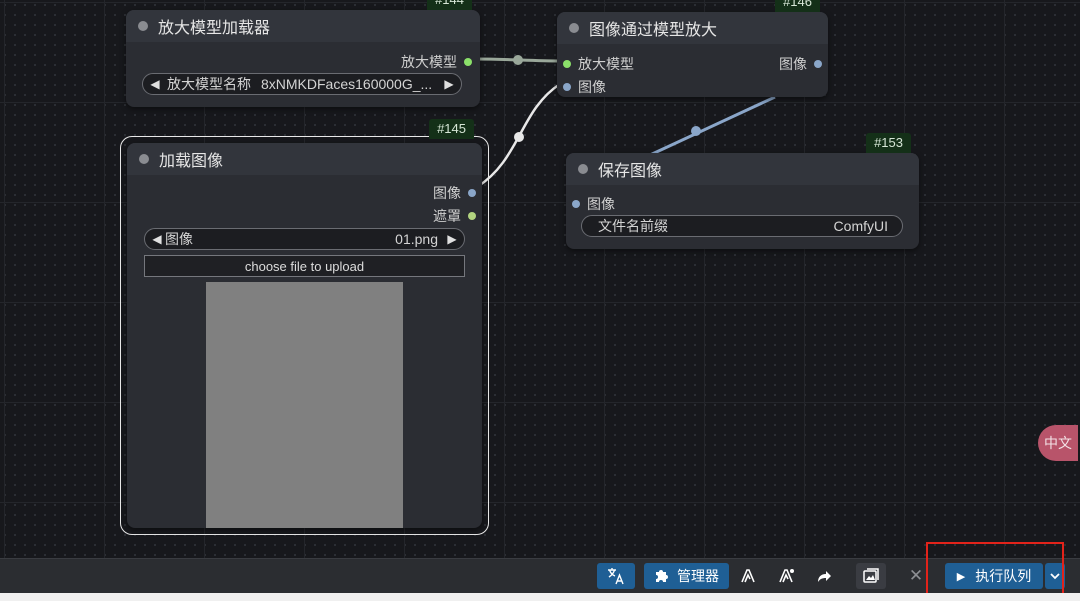 The width and height of the screenshot is (1080, 601). I want to click on node-id-badge: #144, so click(449, 5).